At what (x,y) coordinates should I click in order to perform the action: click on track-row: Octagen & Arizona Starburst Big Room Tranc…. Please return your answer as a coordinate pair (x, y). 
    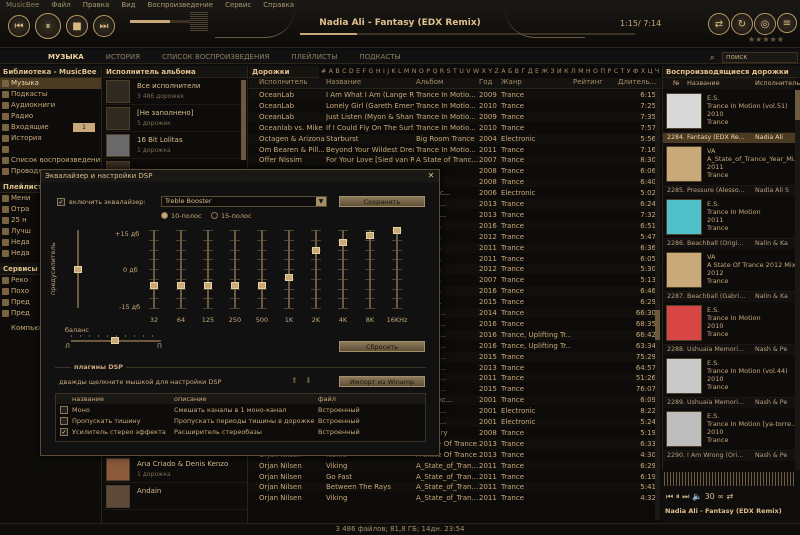
    Looking at the image, I should click on (455, 138).